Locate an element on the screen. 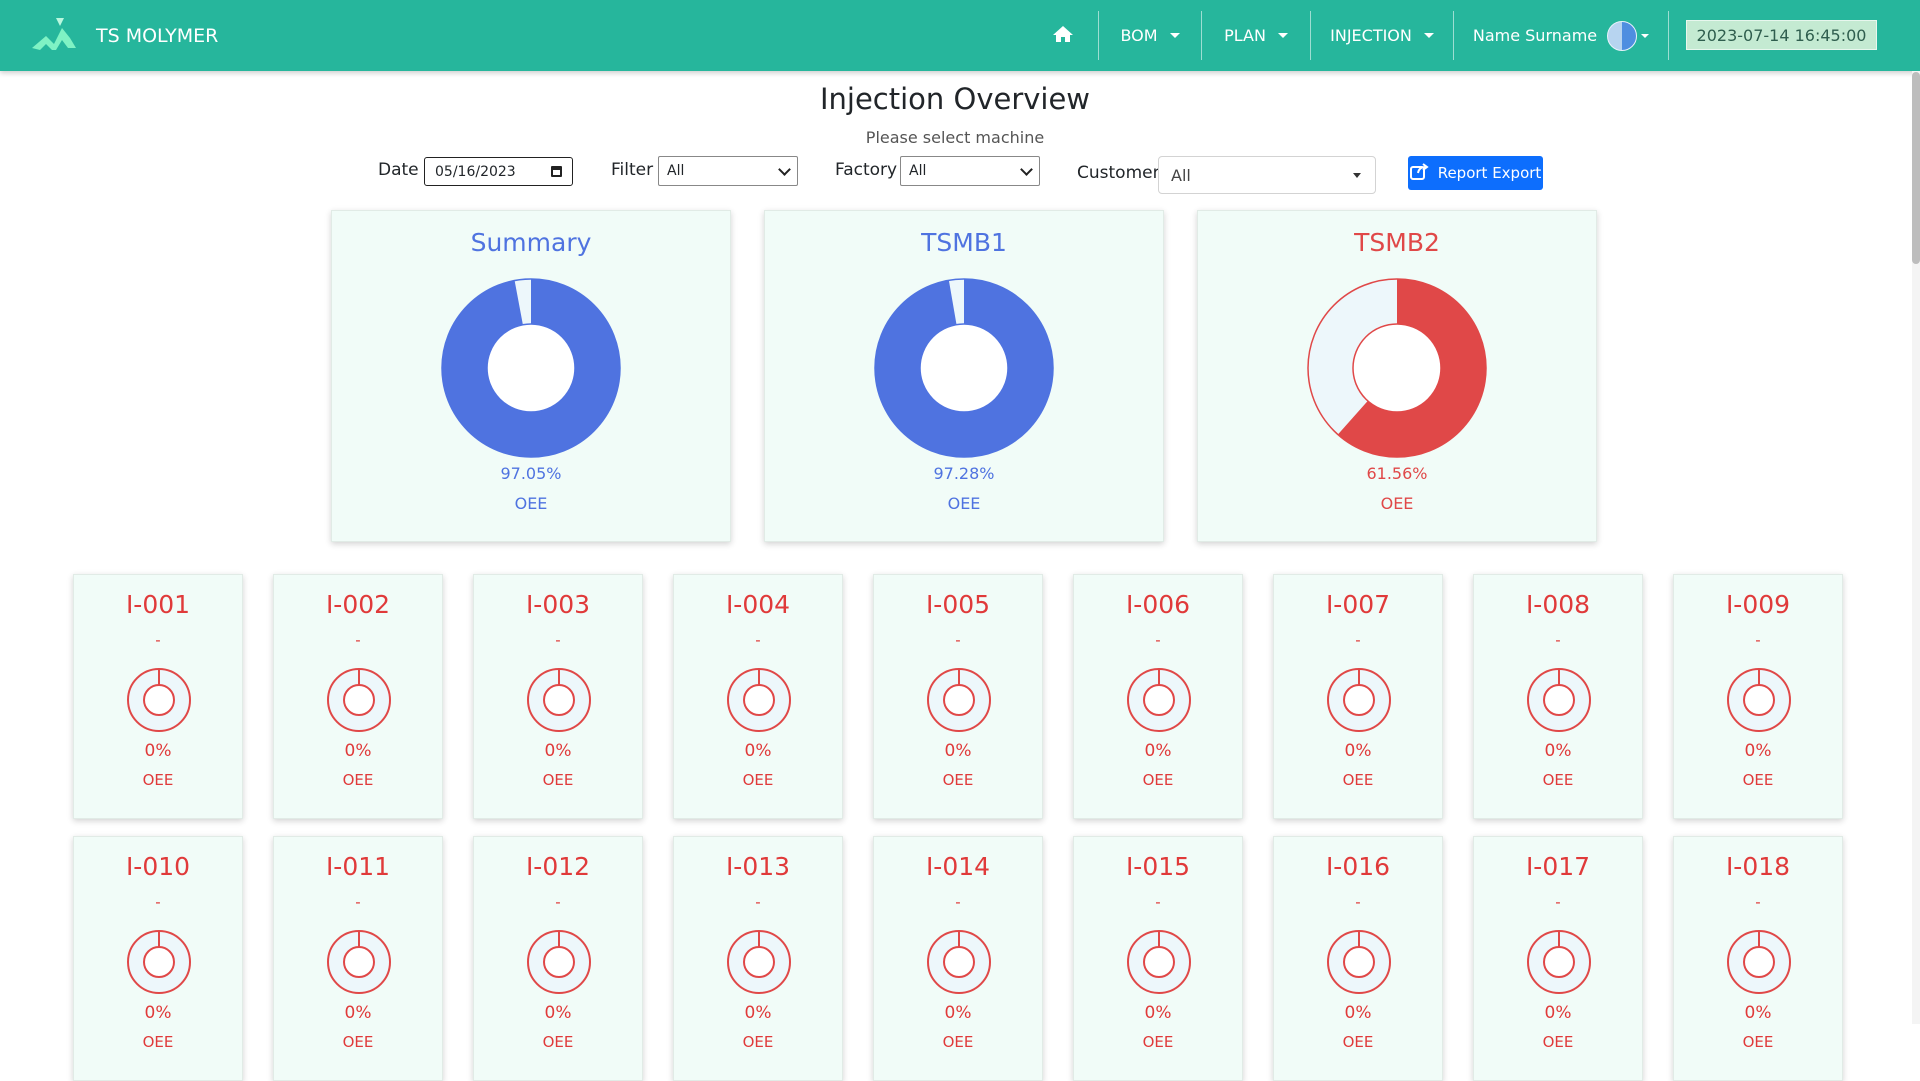 The height and width of the screenshot is (1081, 1920). customer-select: All is located at coordinates (1267, 175).